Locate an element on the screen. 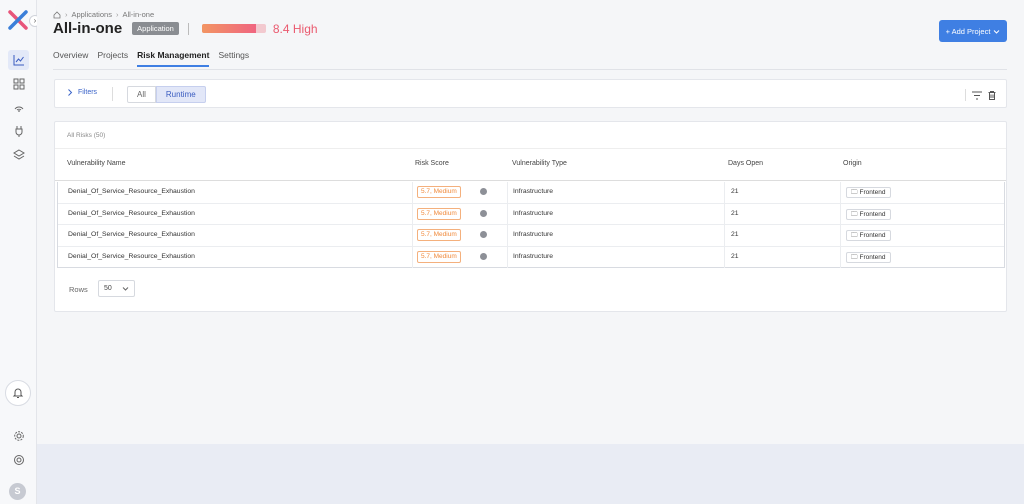  layers-icon is located at coordinates (18, 154).